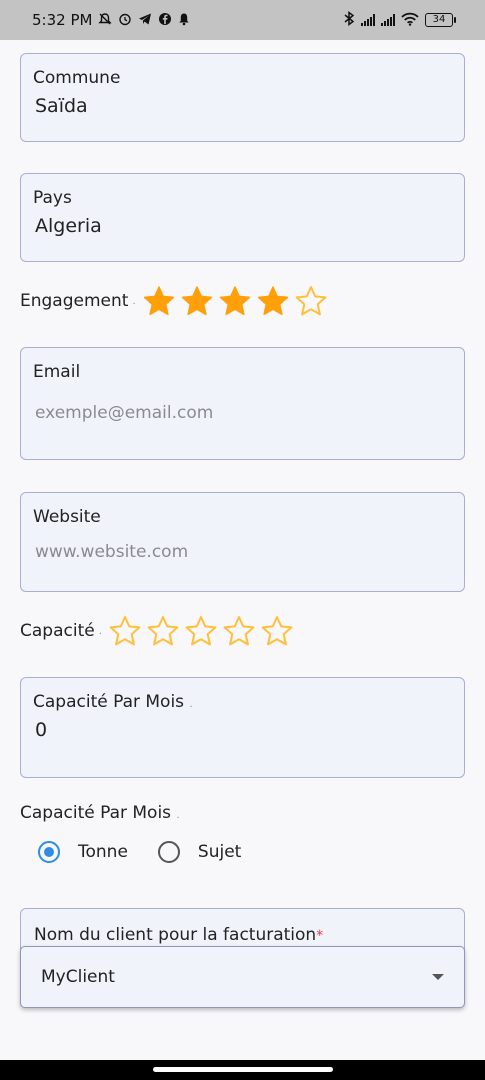 This screenshot has height=1080, width=485. Describe the element at coordinates (100, 631) in the screenshot. I see `capacite-marker: .` at that location.